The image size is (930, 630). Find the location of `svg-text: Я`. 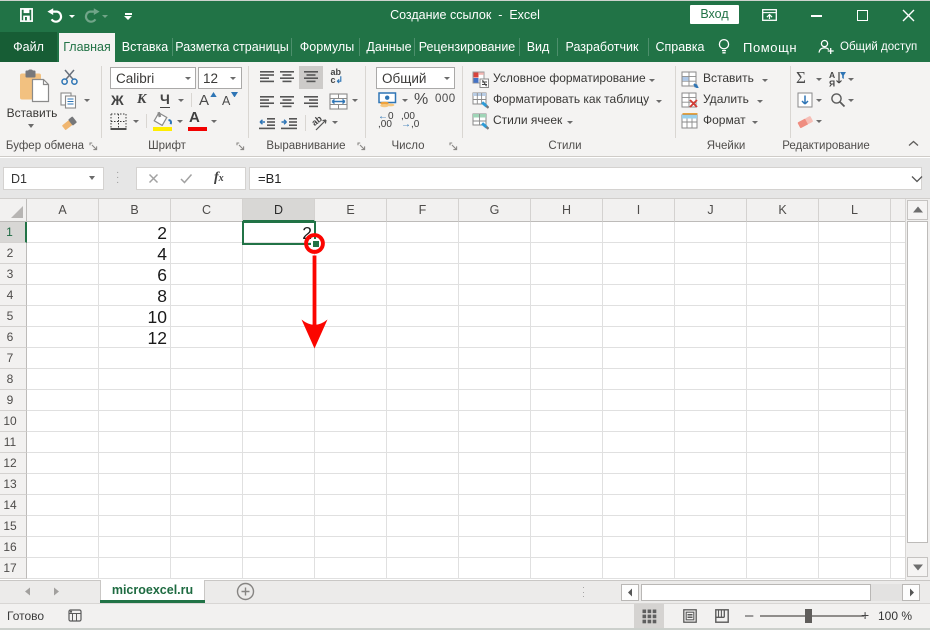

svg-text: Я is located at coordinates (832, 83).